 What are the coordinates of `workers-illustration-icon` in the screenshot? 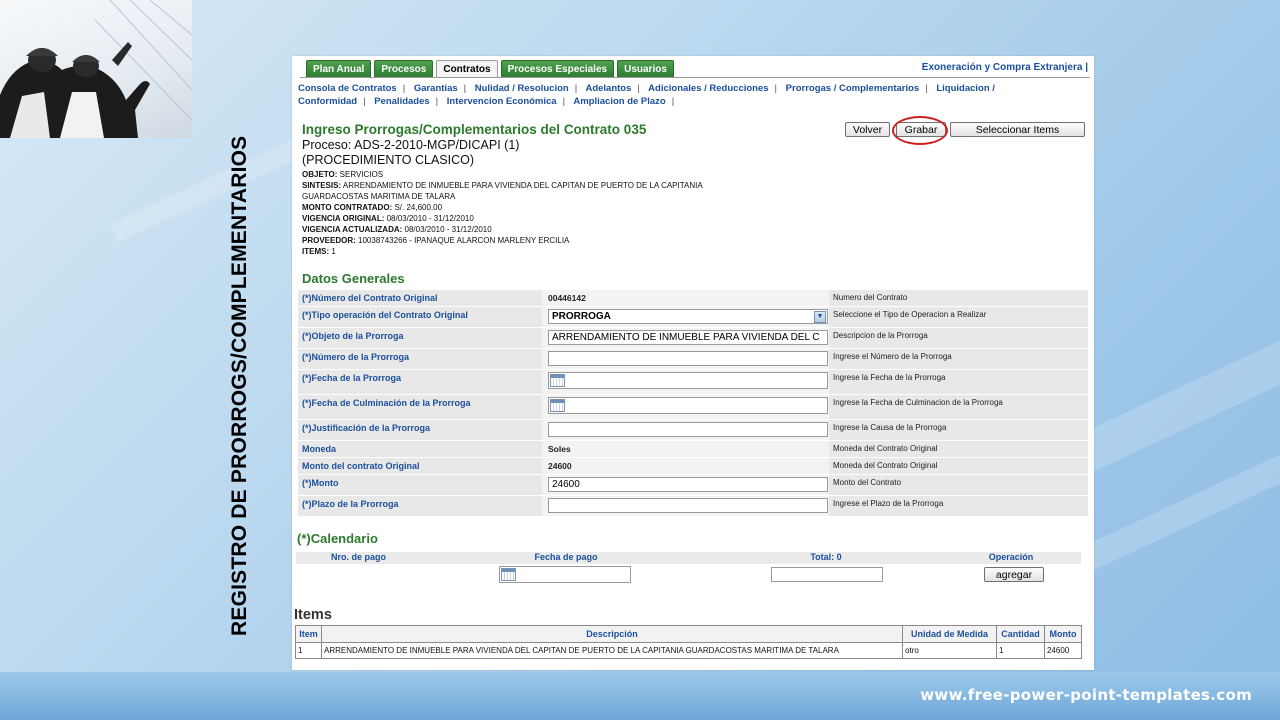 It's located at (96, 69).